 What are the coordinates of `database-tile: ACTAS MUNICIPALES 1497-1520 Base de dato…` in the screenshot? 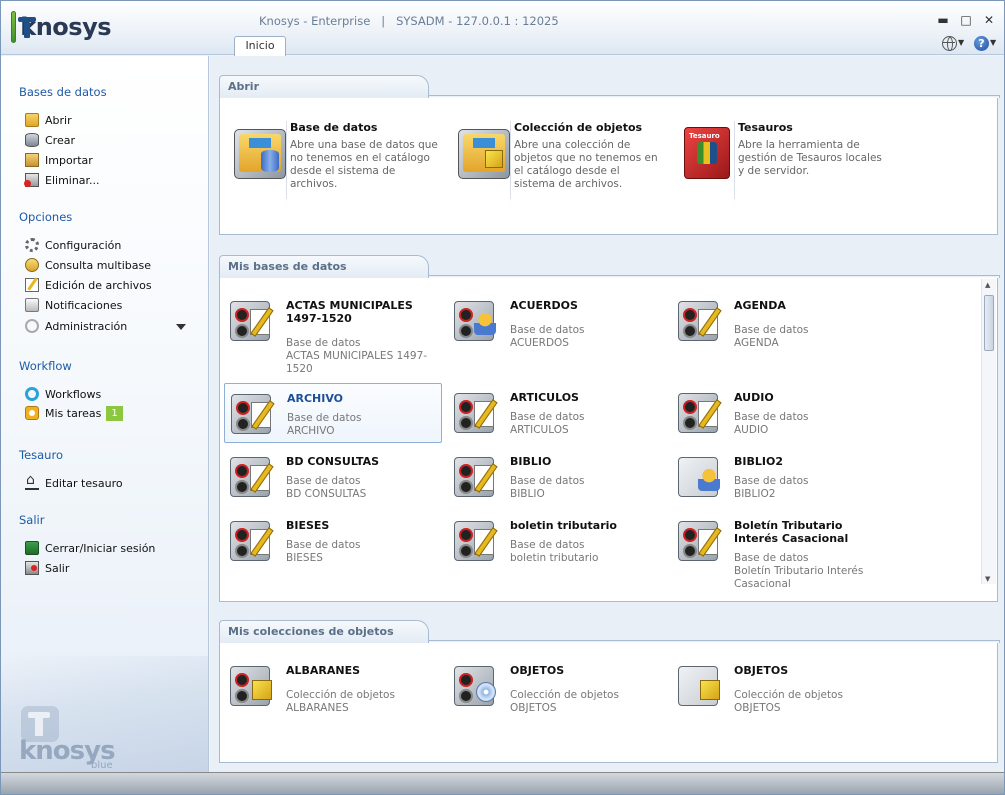 It's located at (333, 333).